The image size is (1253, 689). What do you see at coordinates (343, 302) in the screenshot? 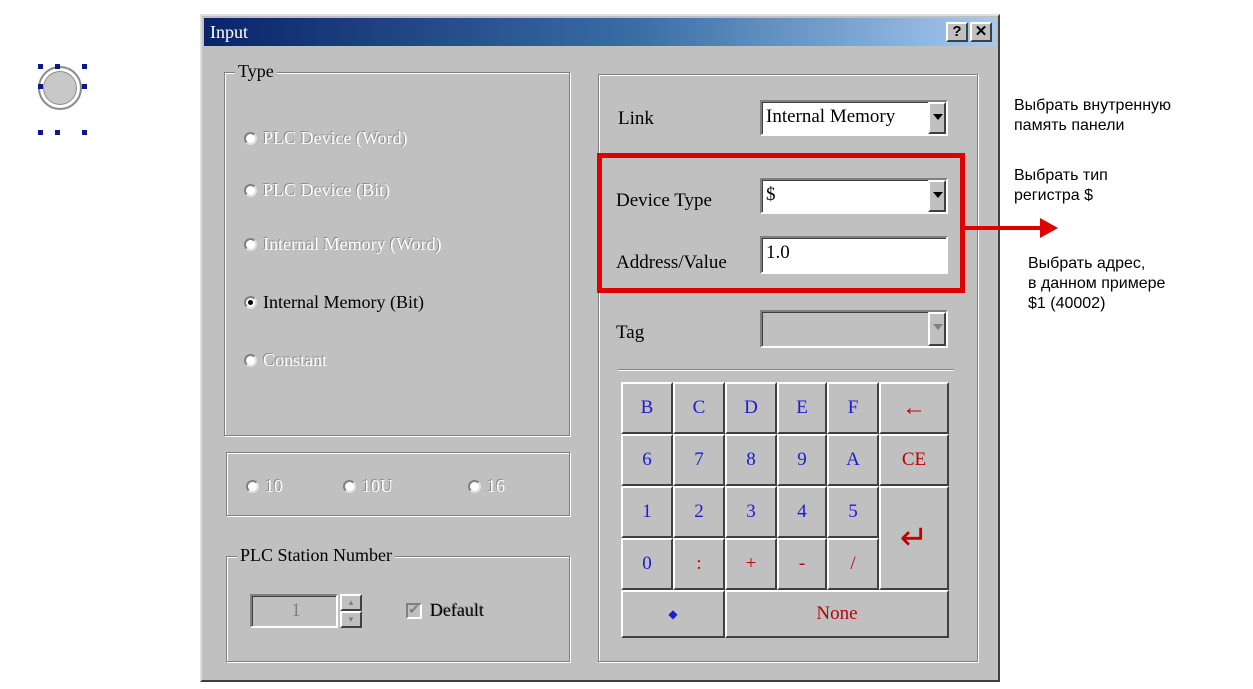
I see `radio-label: Internal Memory (Bit)` at bounding box center [343, 302].